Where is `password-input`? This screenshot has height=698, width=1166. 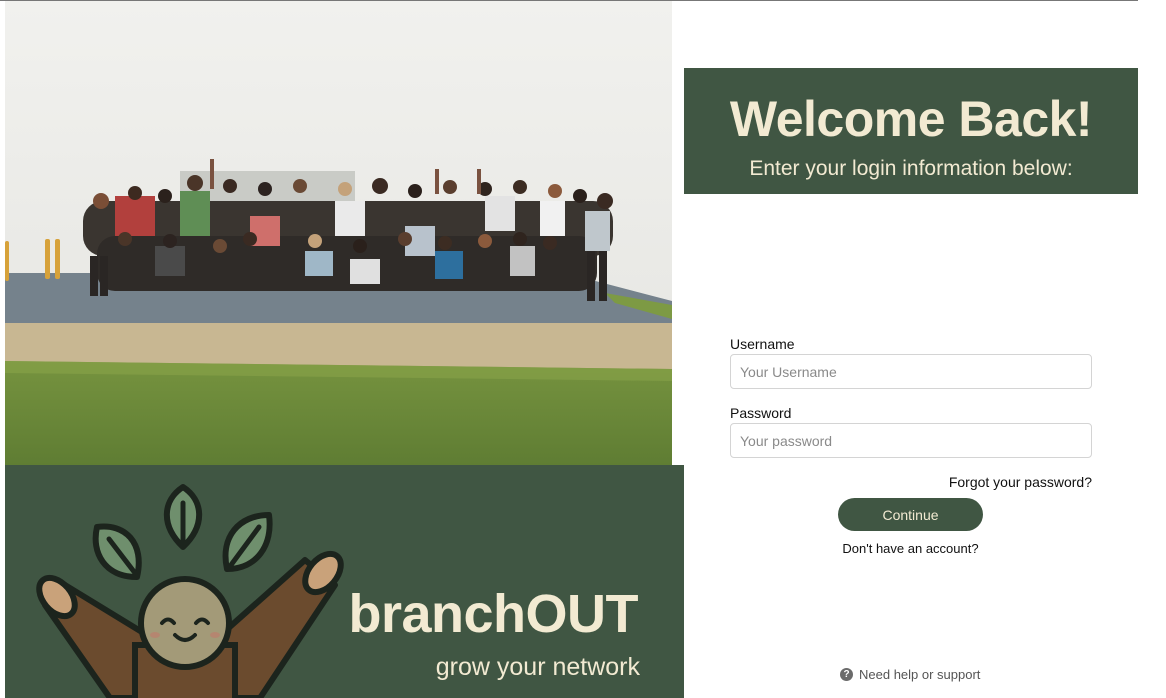
password-input is located at coordinates (911, 440).